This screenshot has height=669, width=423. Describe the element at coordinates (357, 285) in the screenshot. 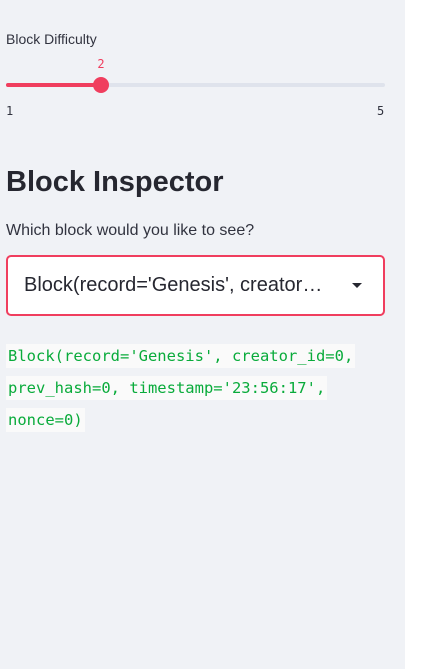

I see `chevron-down-icon` at that location.